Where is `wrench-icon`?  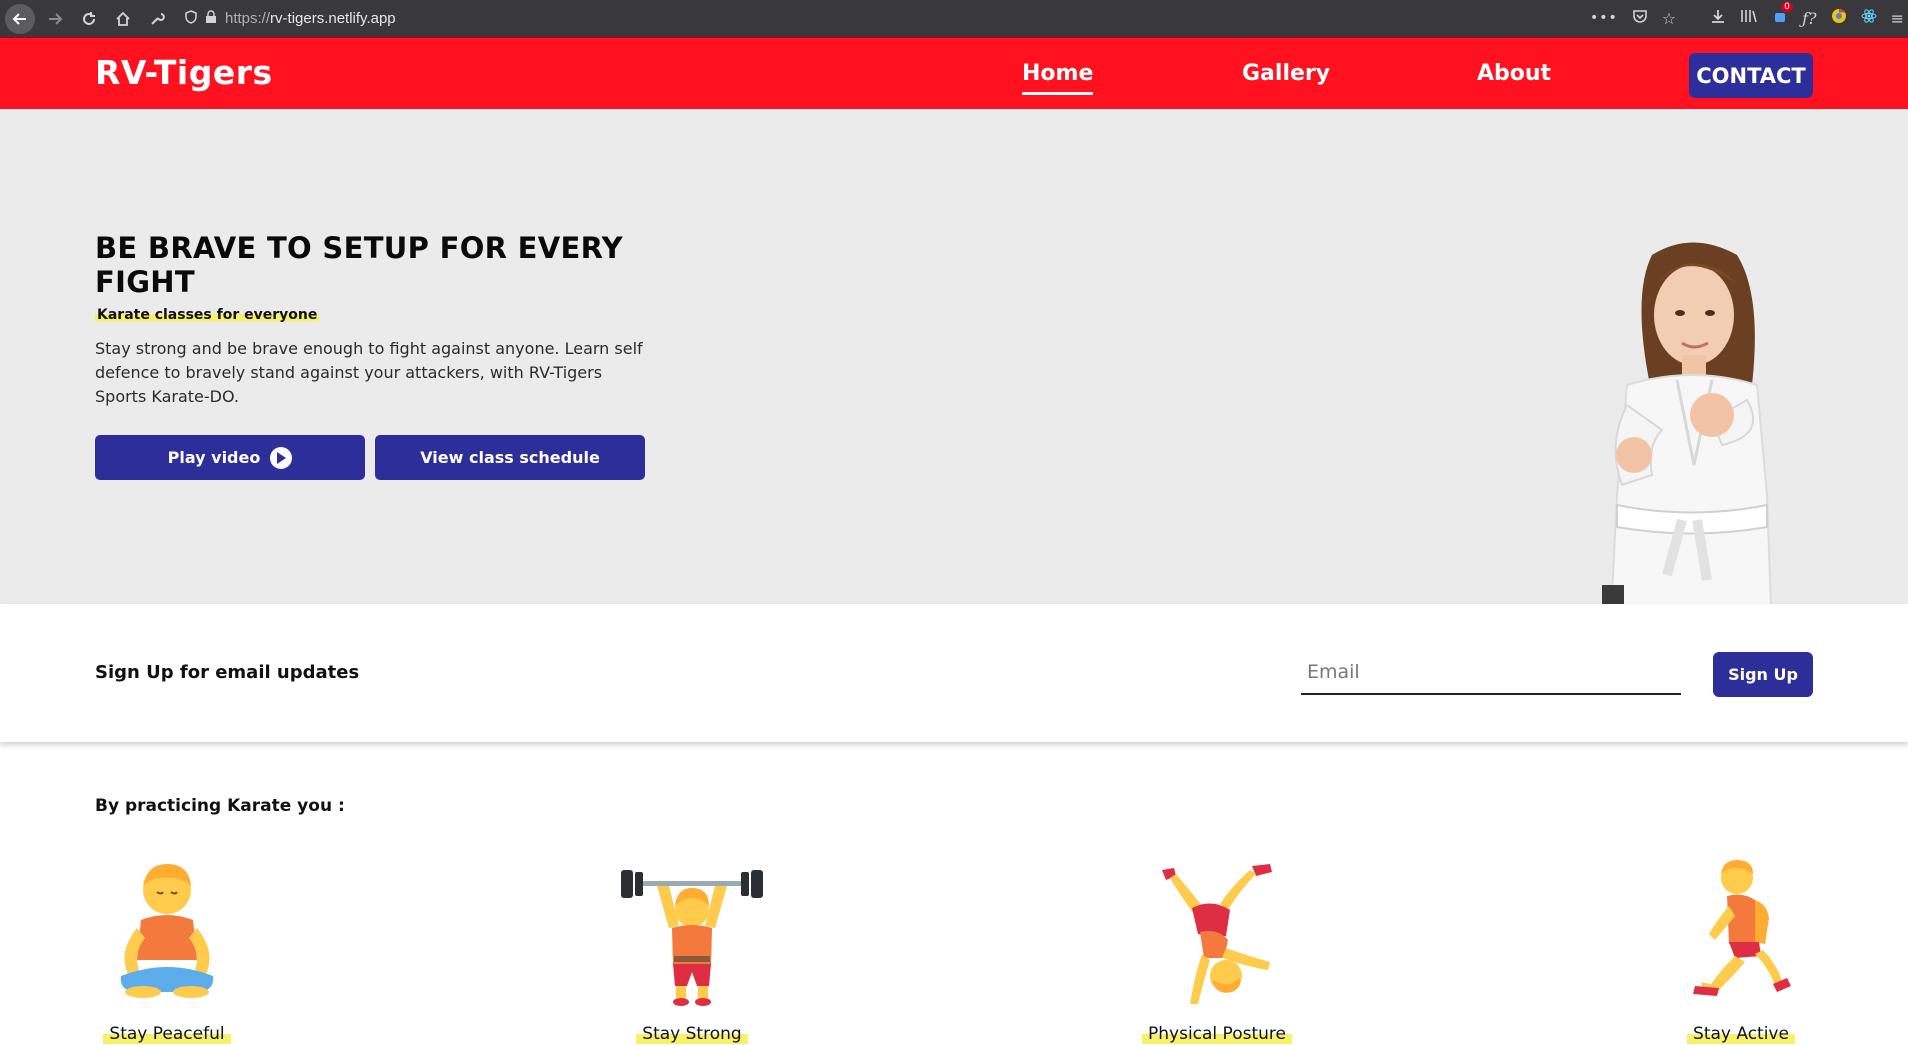 wrench-icon is located at coordinates (158, 18).